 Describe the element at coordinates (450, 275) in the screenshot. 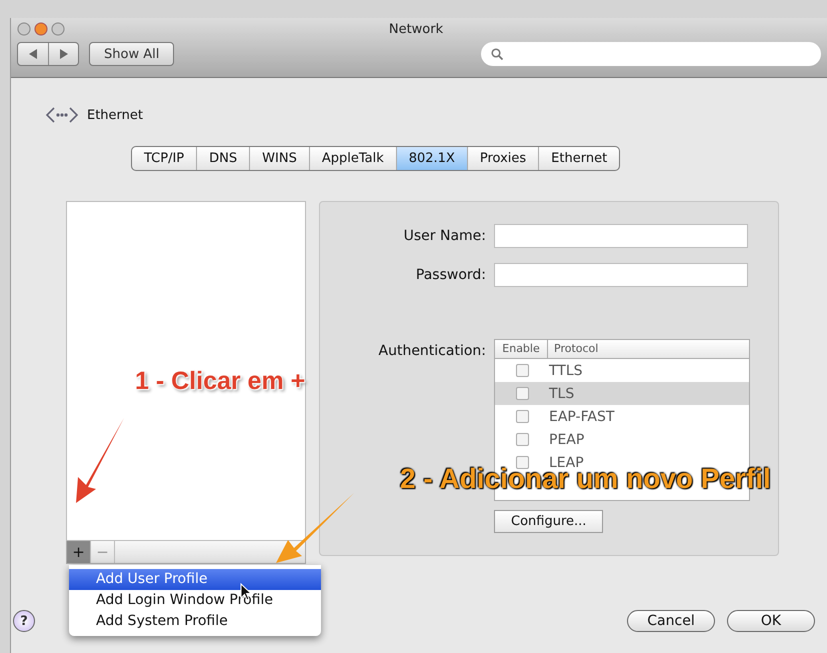

I see `field-label: Password:` at that location.